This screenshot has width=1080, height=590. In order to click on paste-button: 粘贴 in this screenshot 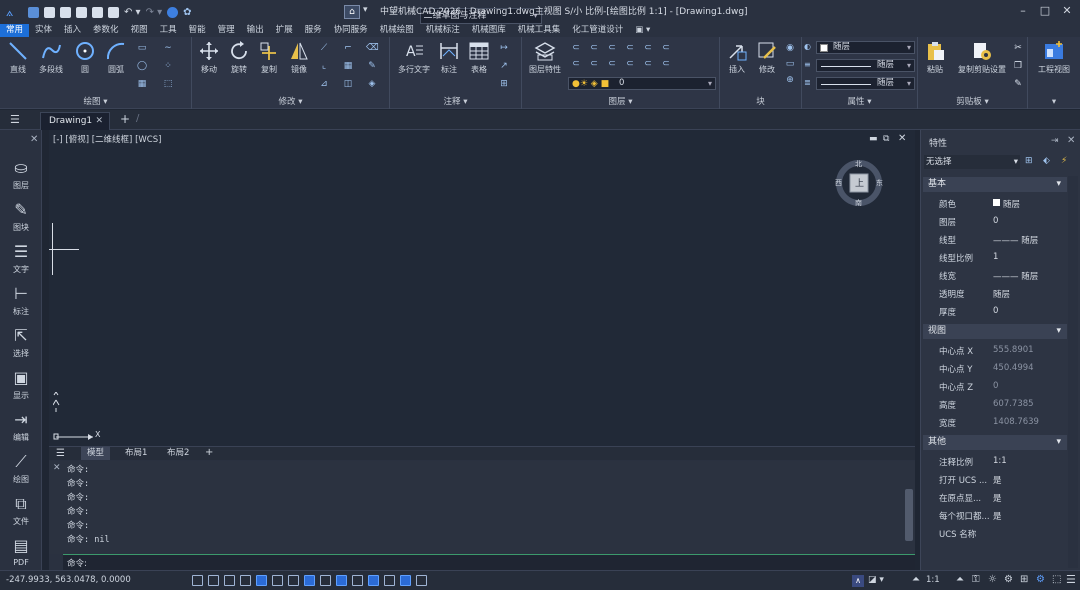, I will do `click(935, 57)`.